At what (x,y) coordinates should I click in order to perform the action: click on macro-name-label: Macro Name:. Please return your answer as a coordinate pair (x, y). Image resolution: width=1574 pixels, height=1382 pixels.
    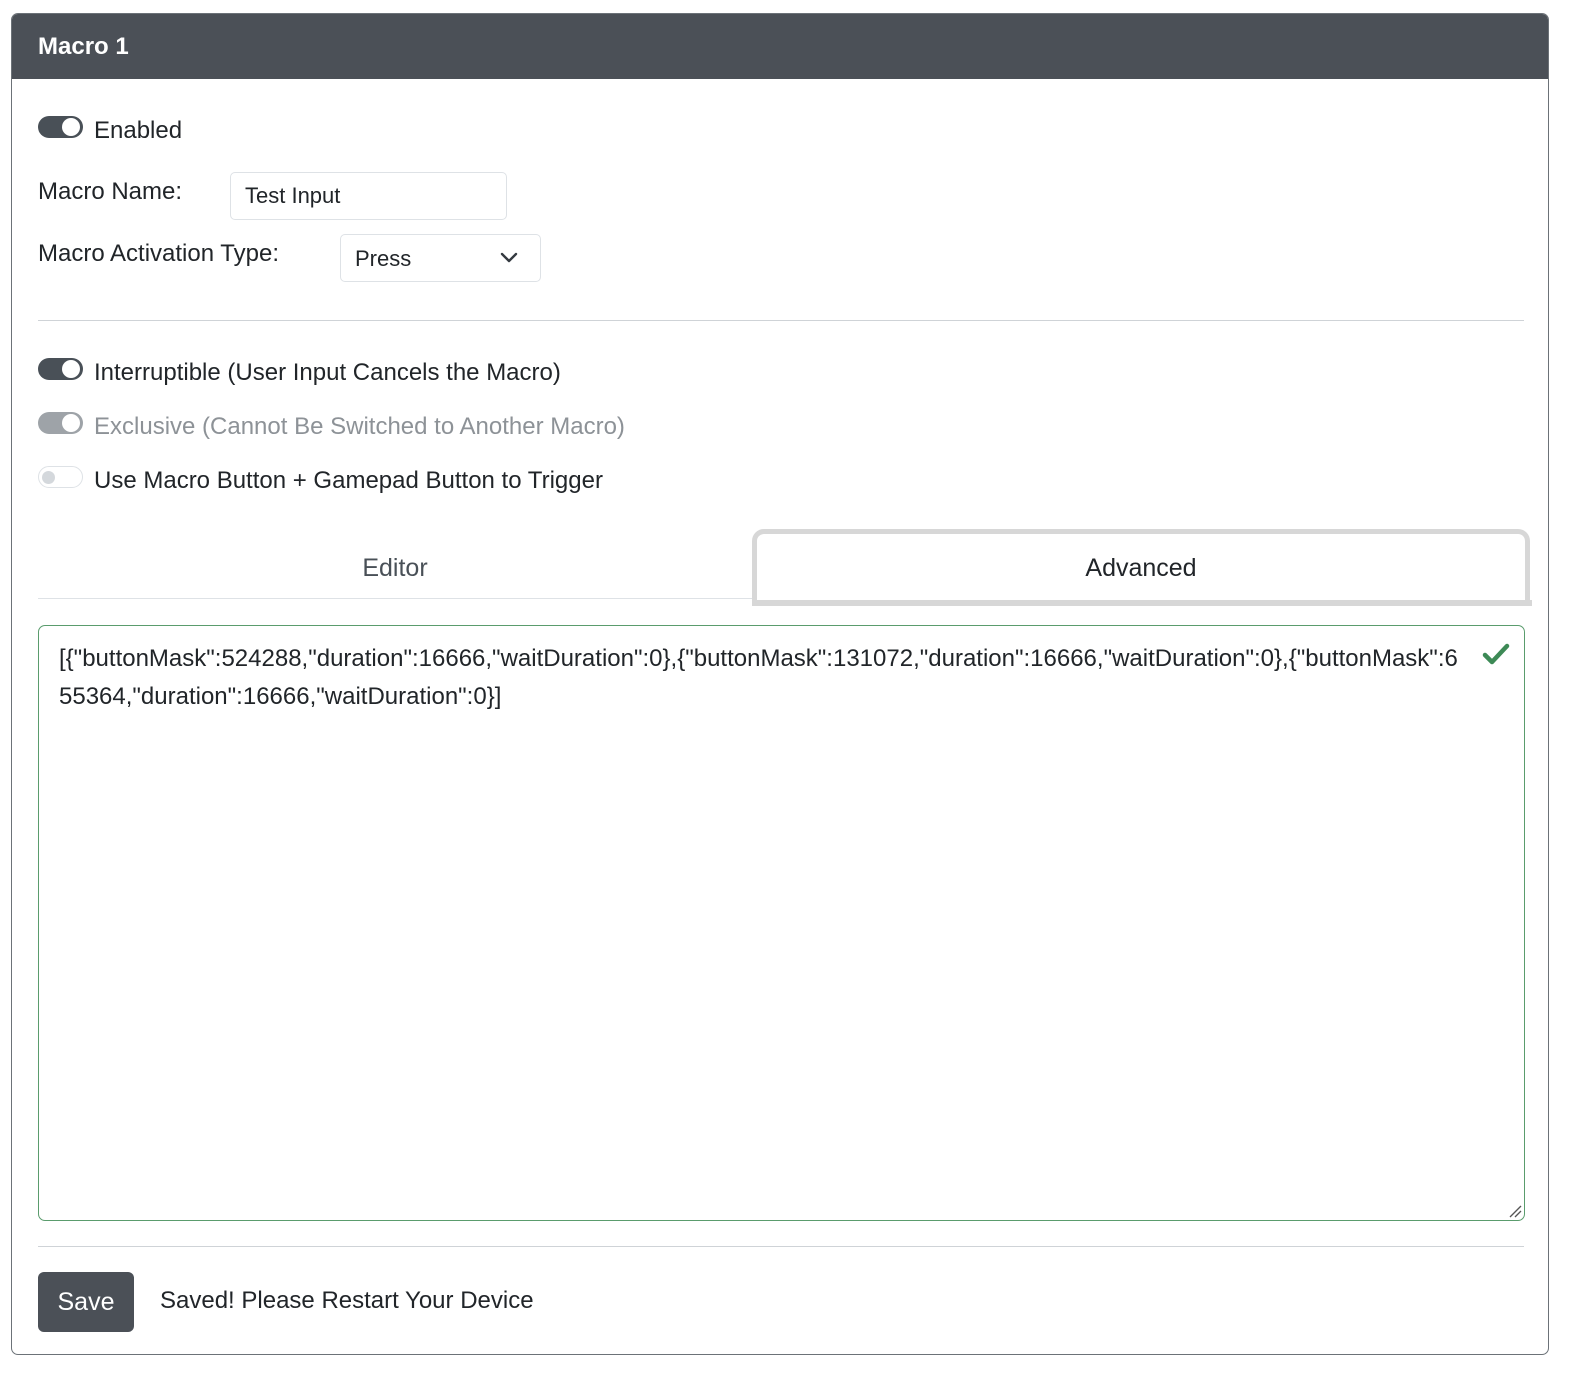
    Looking at the image, I should click on (110, 191).